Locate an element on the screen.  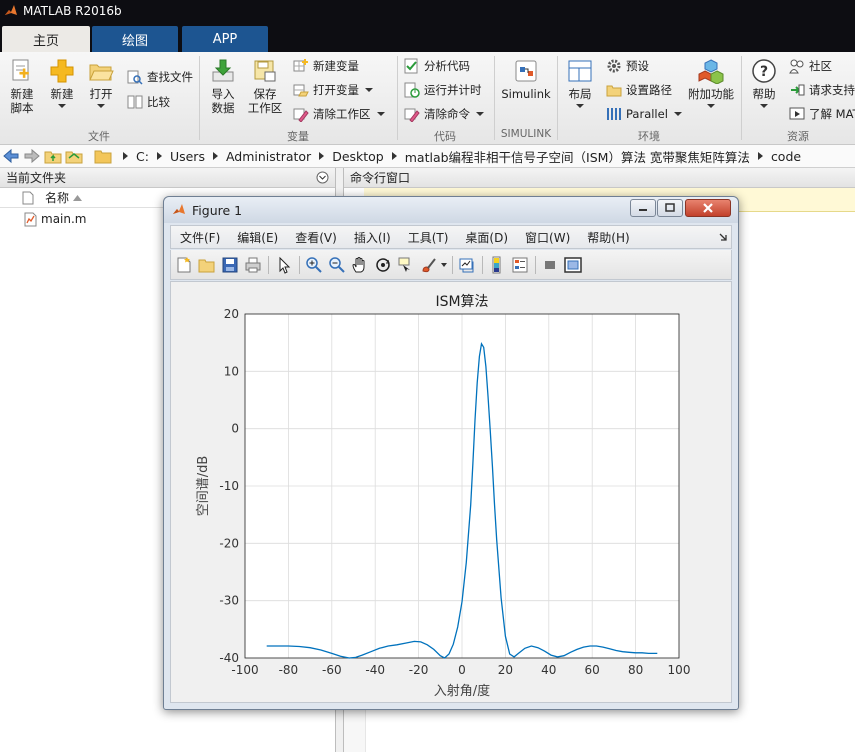
app-title: MATLAB R2016b is located at coordinates (72, 11).